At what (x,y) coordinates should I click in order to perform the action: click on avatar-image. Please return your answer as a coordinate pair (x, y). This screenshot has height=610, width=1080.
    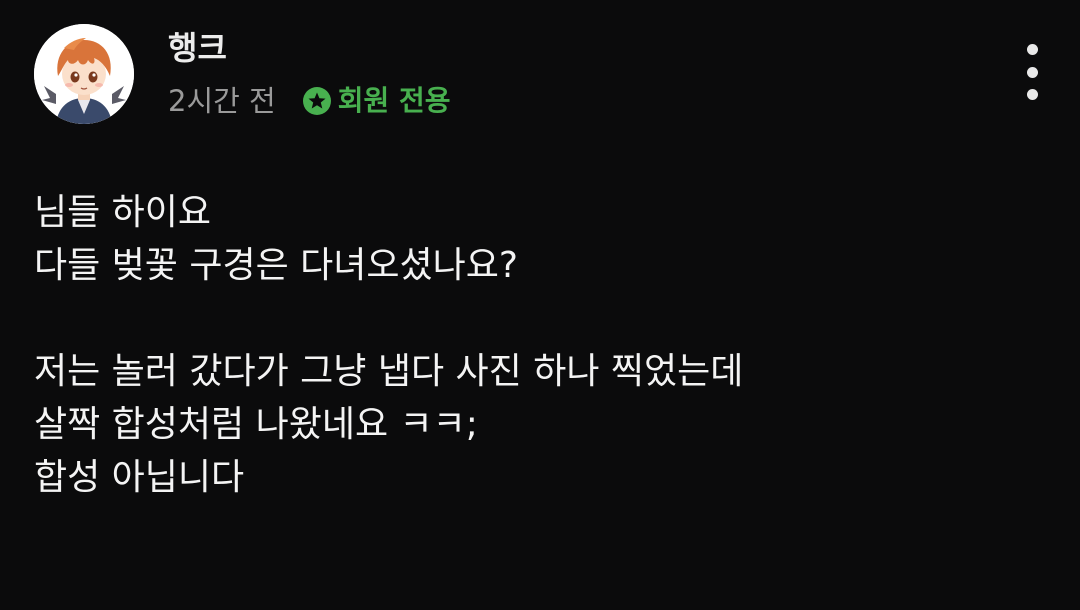
    Looking at the image, I should click on (84, 74).